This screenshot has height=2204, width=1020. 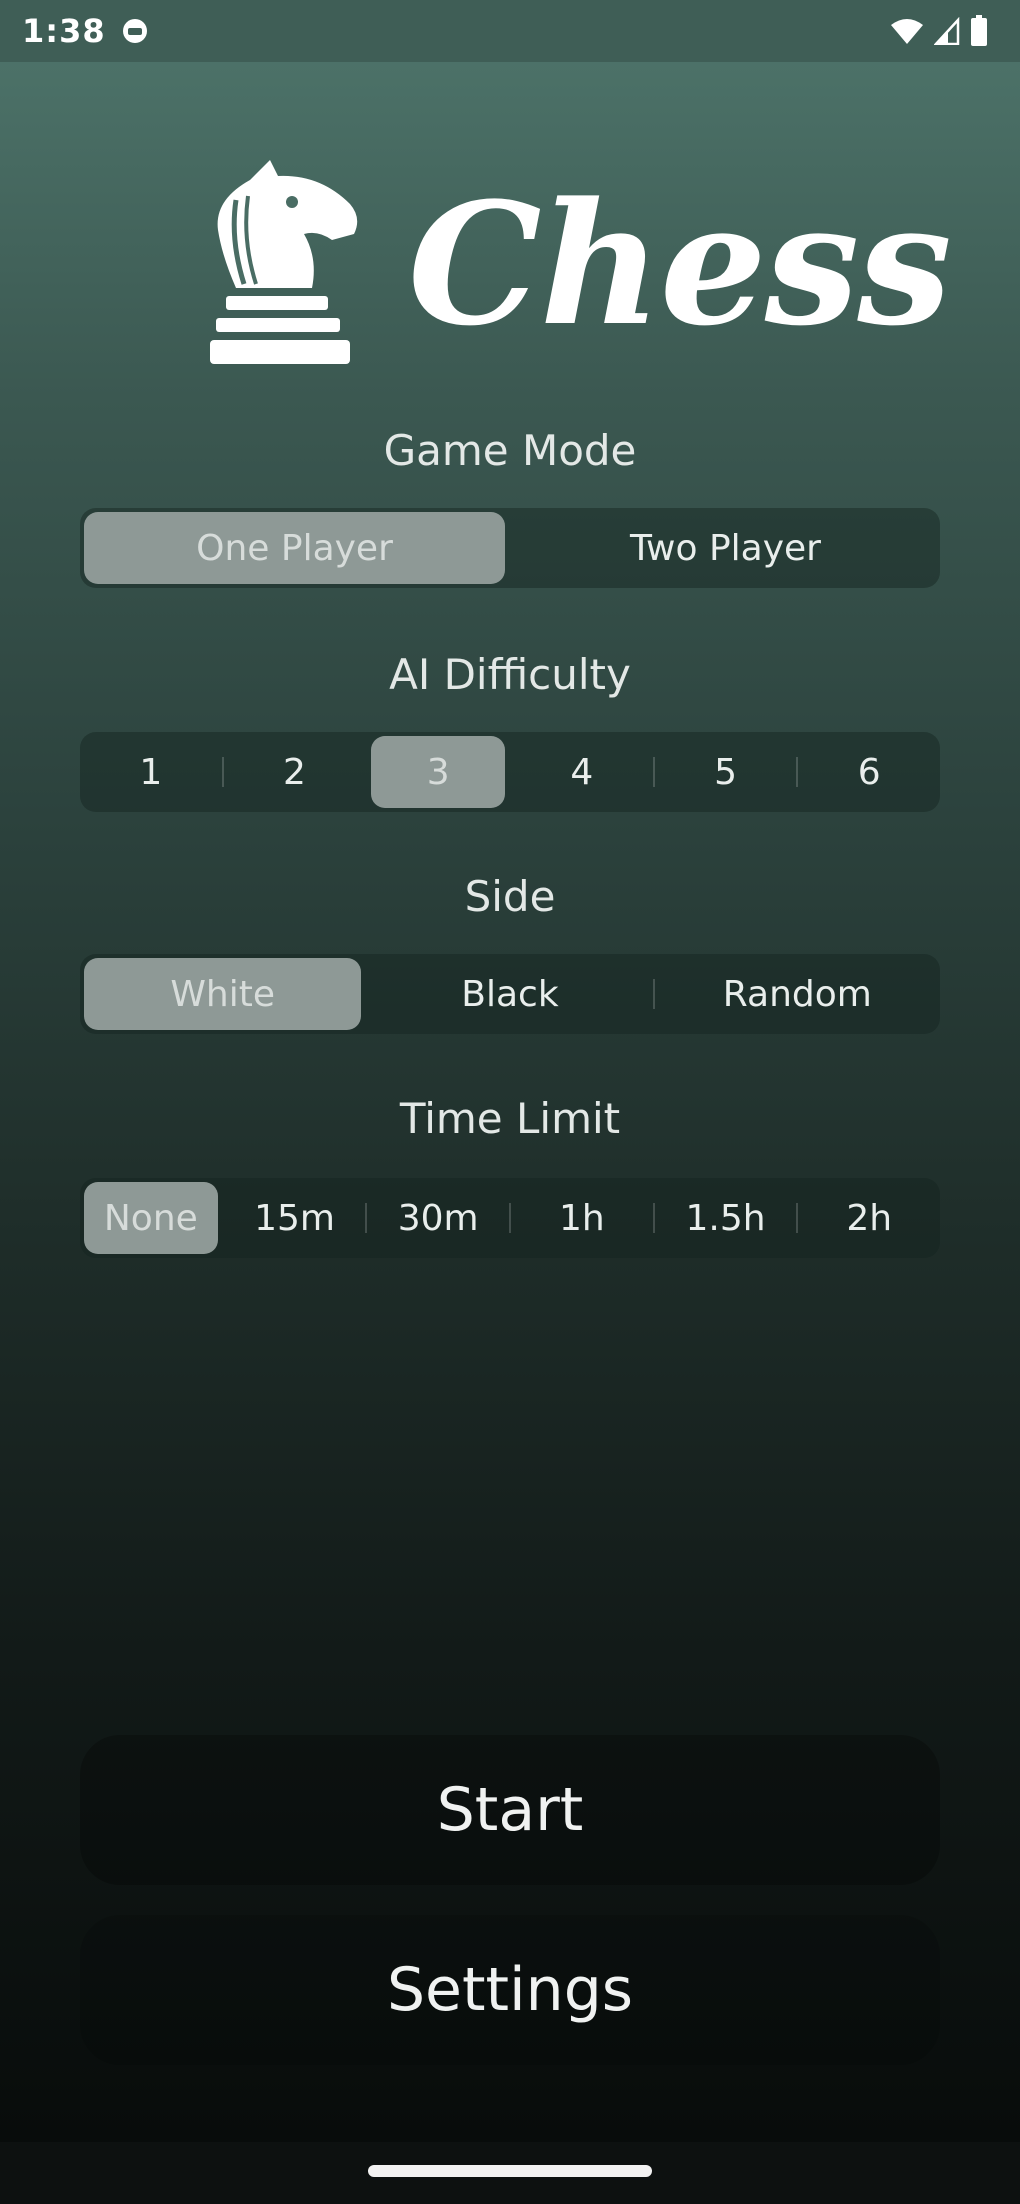 I want to click on time-limit-title: Time Limit, so click(x=510, y=1118).